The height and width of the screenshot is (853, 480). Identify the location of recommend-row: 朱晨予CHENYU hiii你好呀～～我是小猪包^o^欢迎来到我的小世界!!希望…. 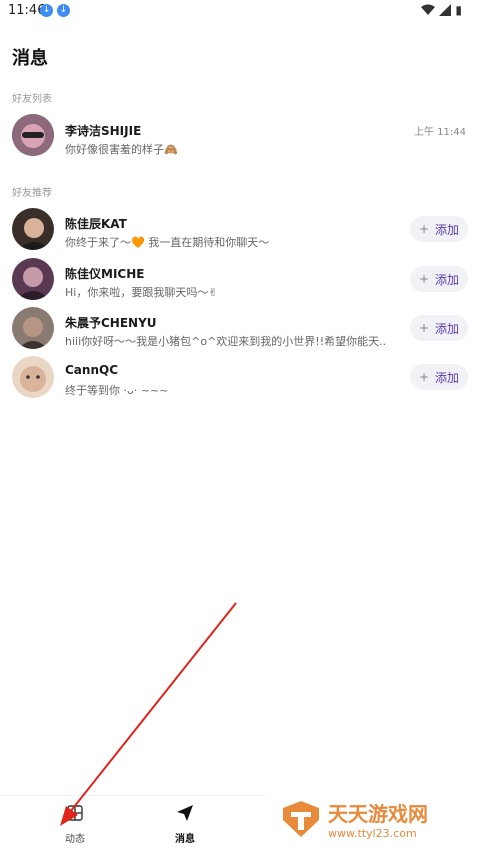
(240, 329).